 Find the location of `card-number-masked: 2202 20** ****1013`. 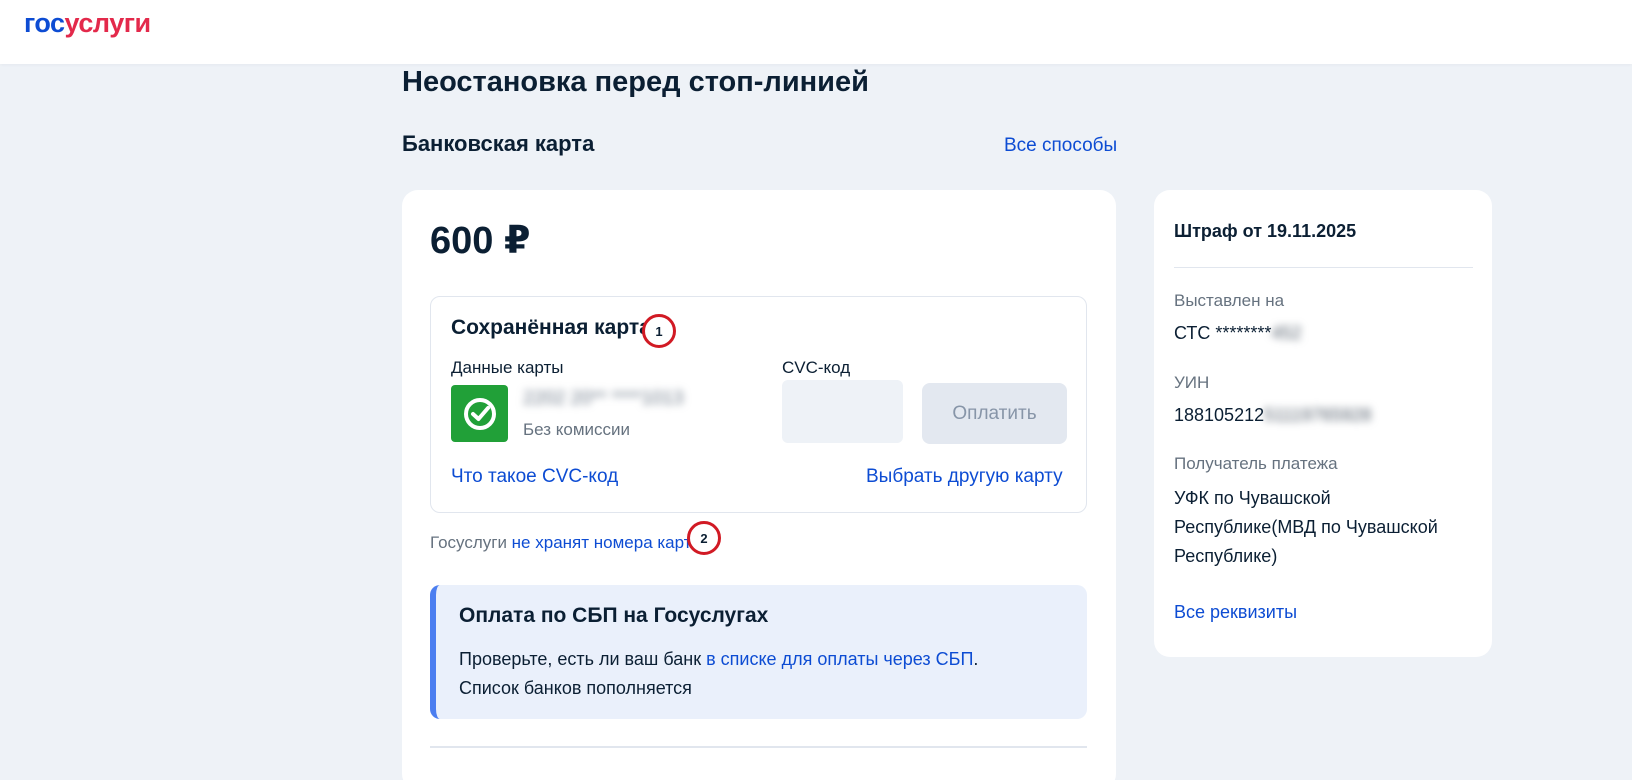

card-number-masked: 2202 20** ****1013 is located at coordinates (603, 398).